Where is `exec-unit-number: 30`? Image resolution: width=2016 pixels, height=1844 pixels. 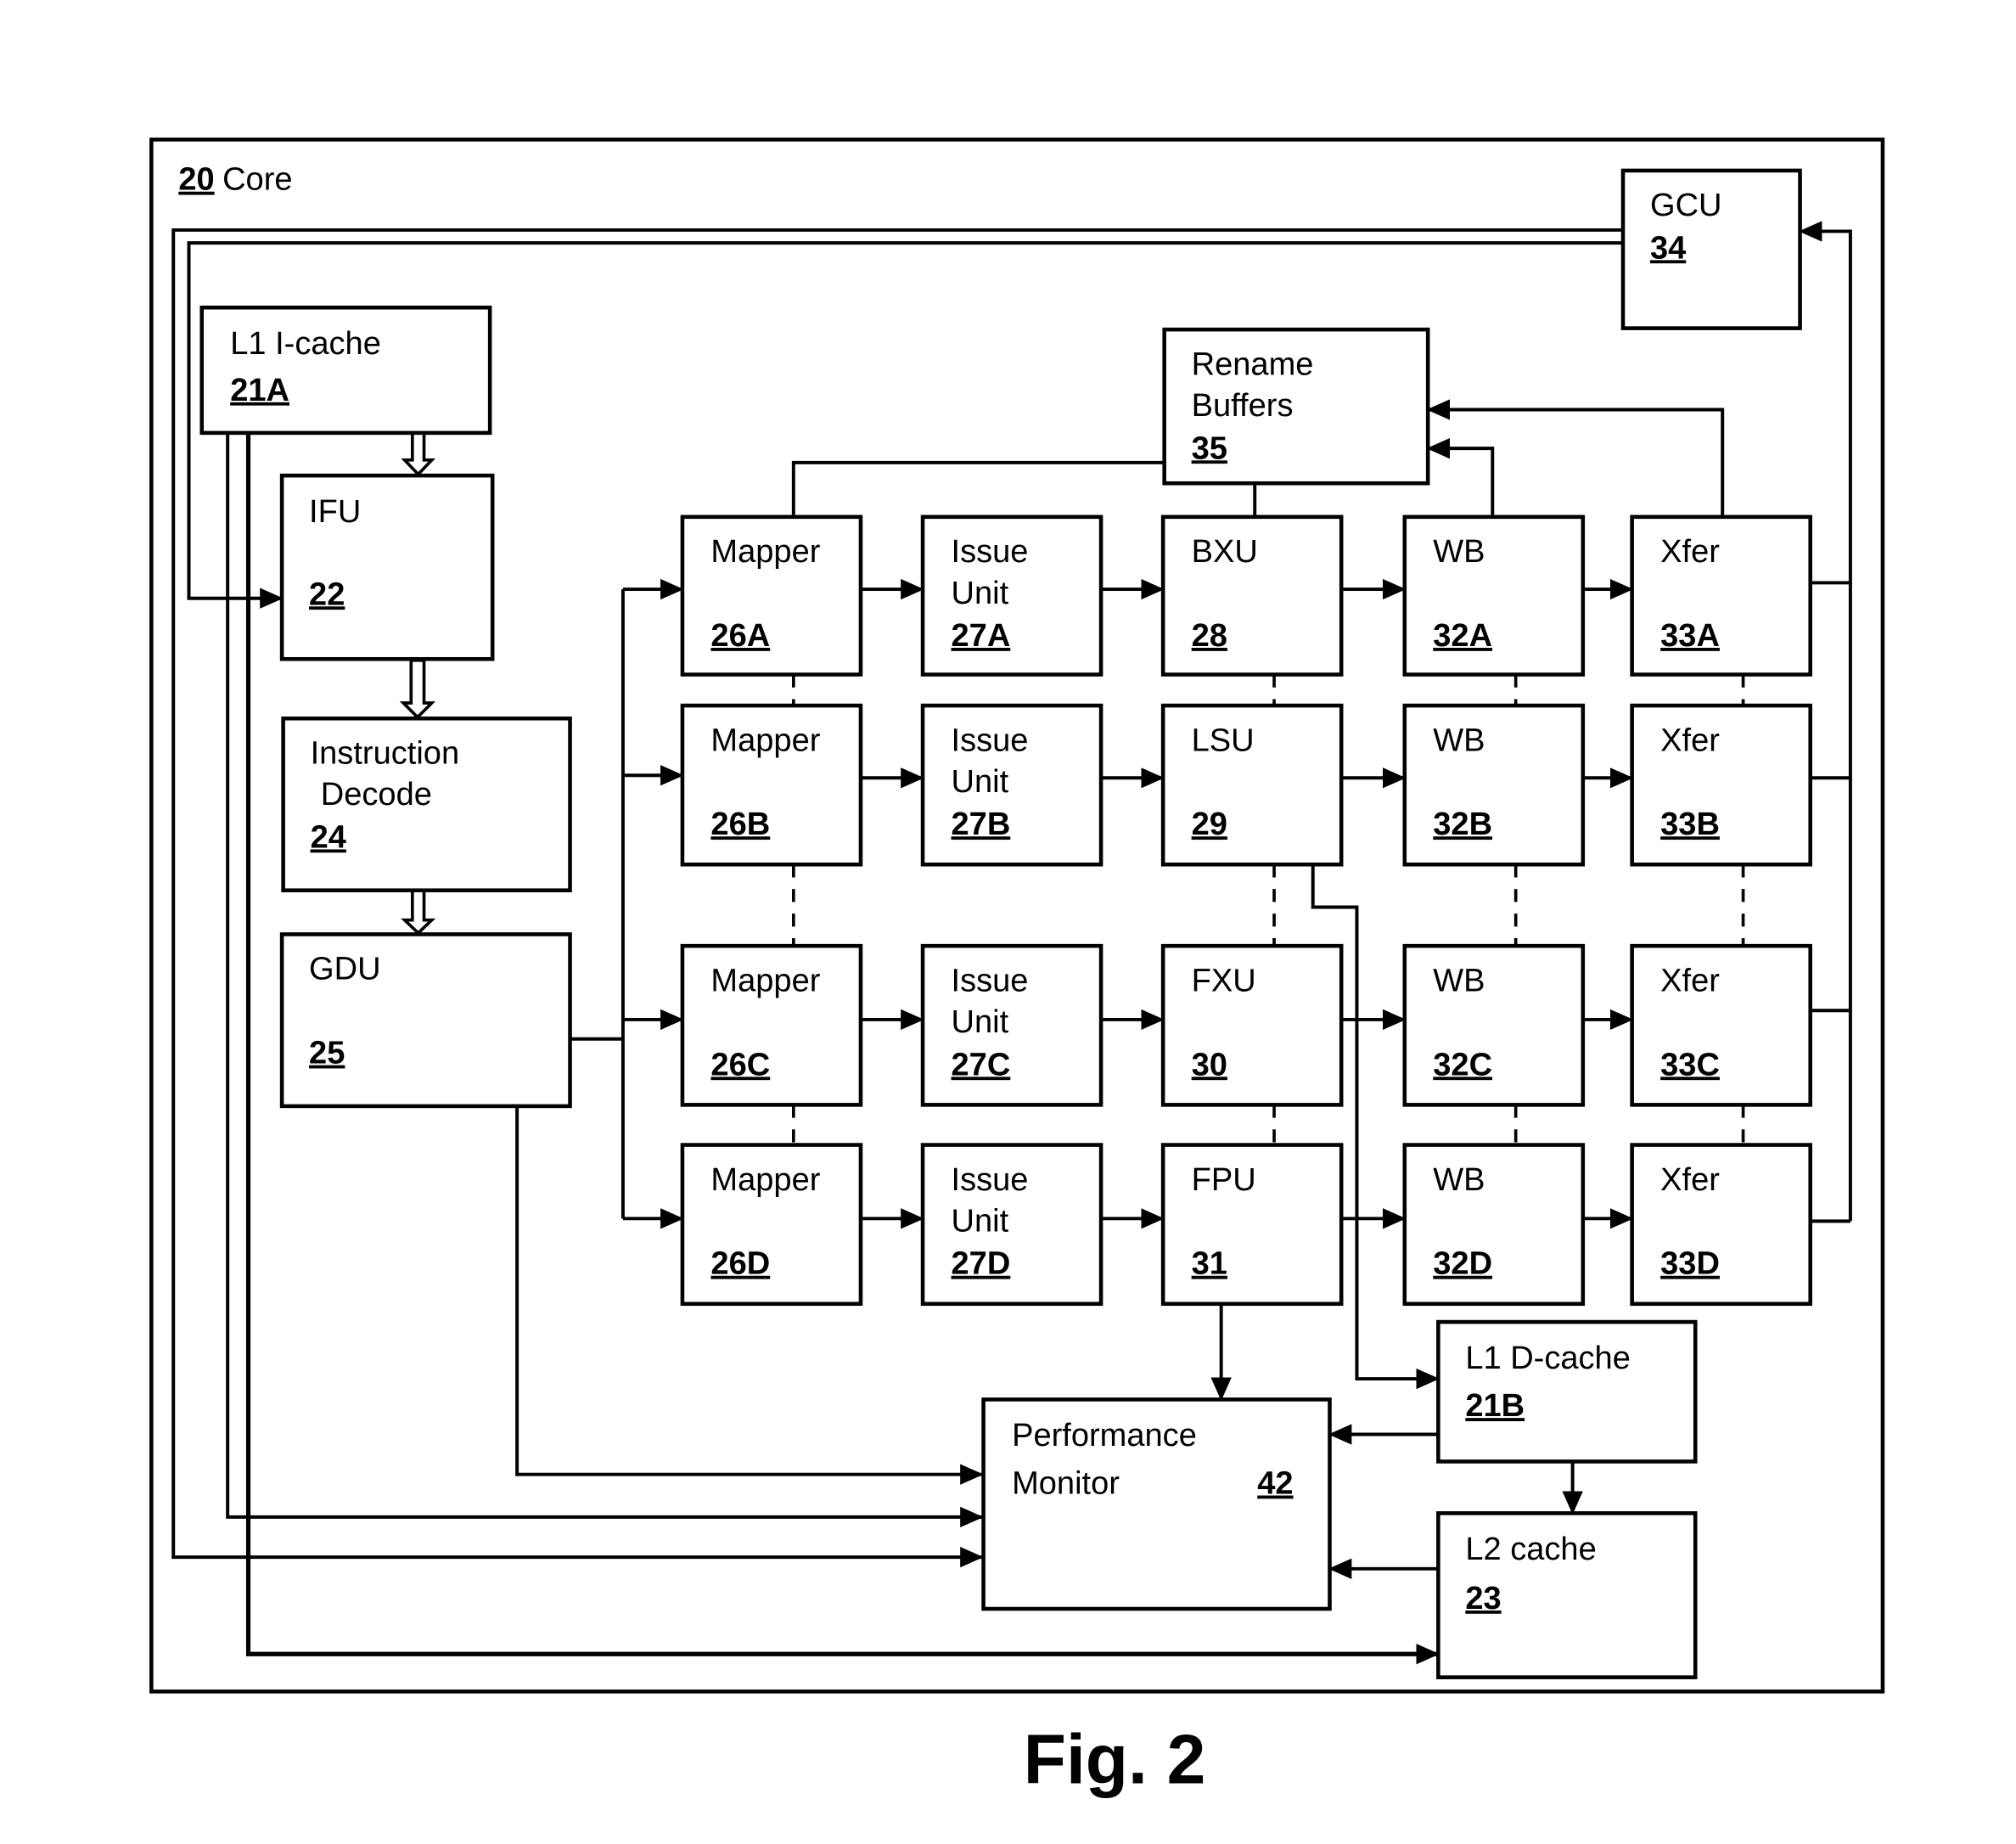 exec-unit-number: 30 is located at coordinates (1209, 1064).